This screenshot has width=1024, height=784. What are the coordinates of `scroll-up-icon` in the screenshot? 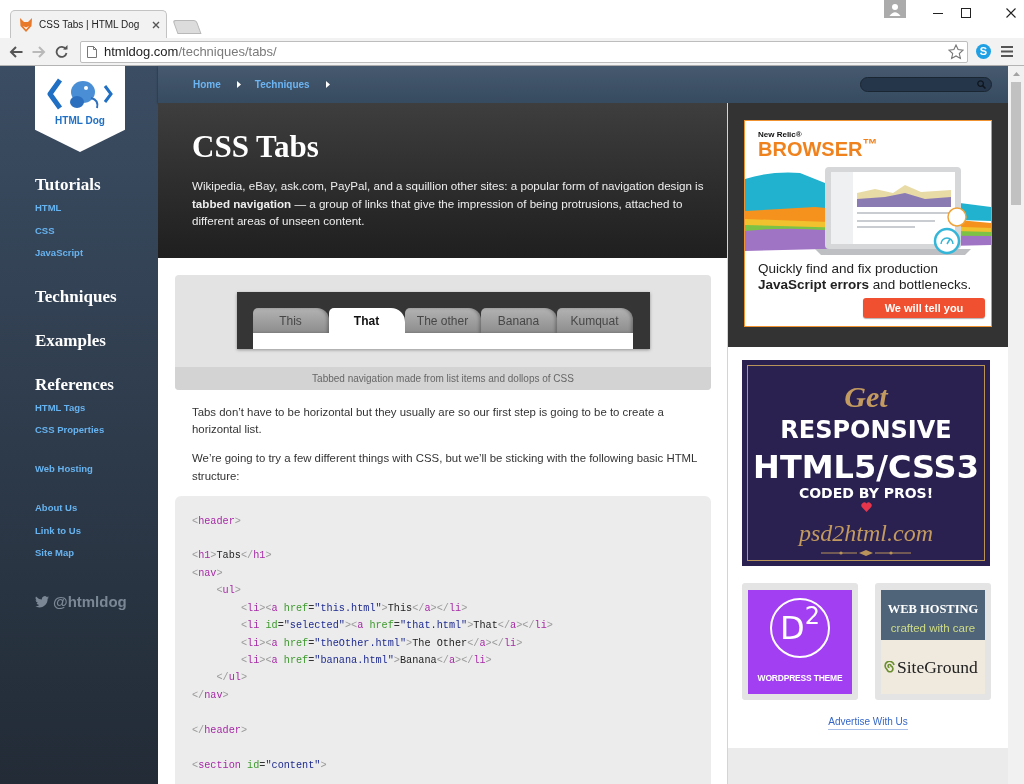 It's located at (1016, 74).